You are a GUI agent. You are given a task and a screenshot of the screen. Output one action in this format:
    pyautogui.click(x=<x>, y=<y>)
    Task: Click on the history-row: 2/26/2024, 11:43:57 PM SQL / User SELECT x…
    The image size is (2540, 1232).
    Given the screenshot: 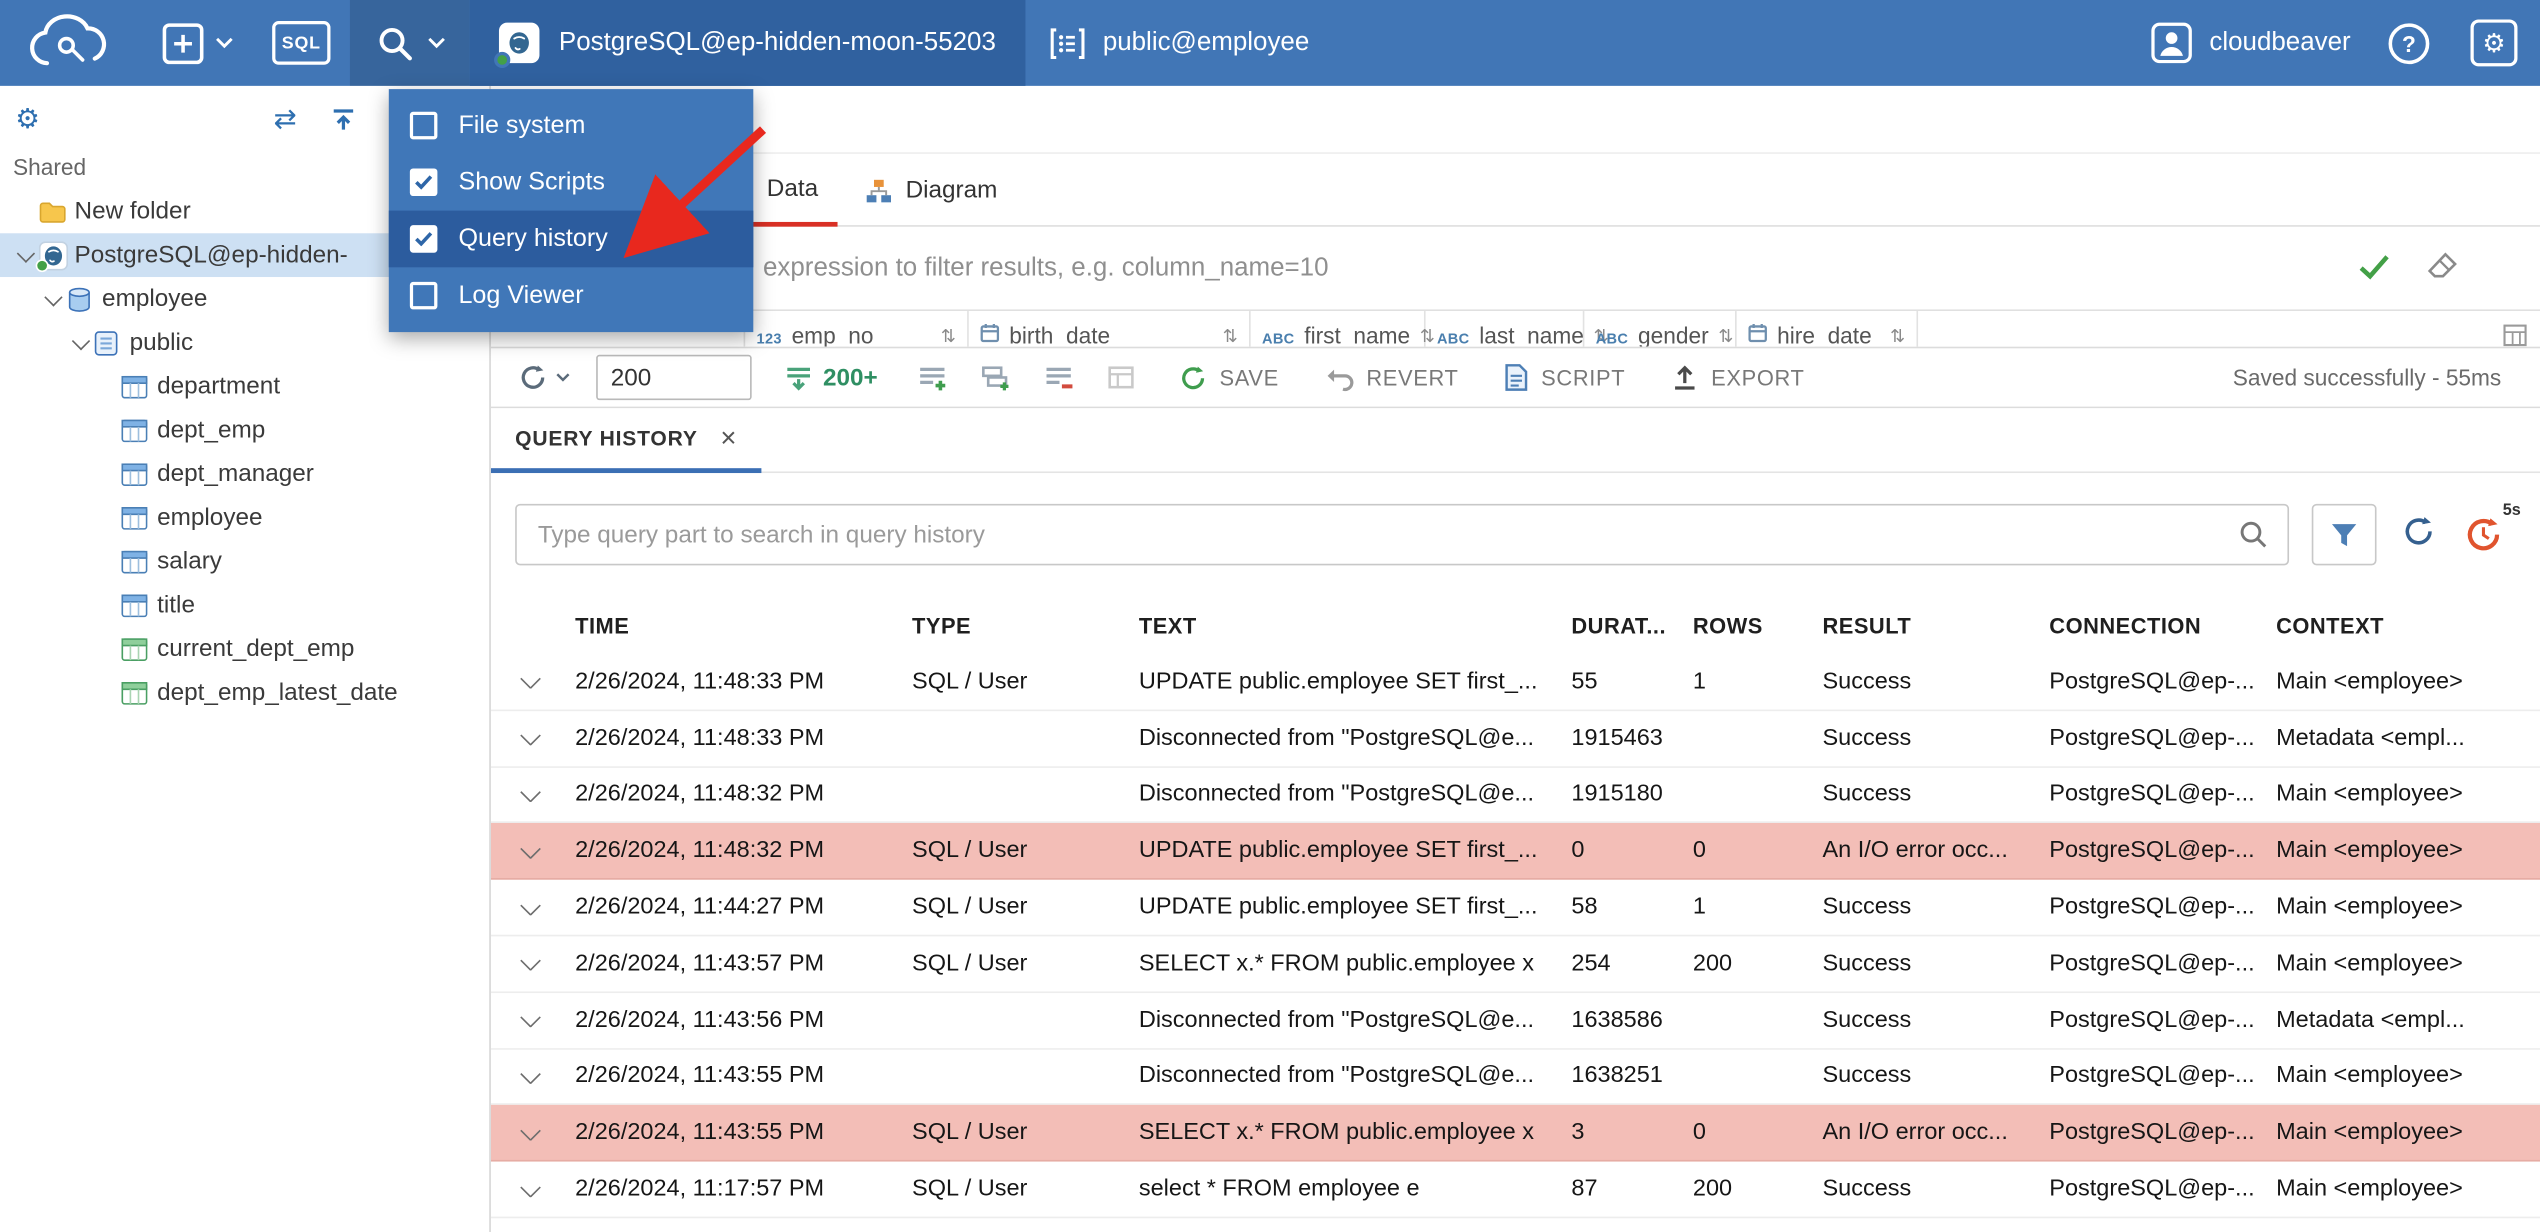 What is the action you would take?
    pyautogui.click(x=1515, y=964)
    